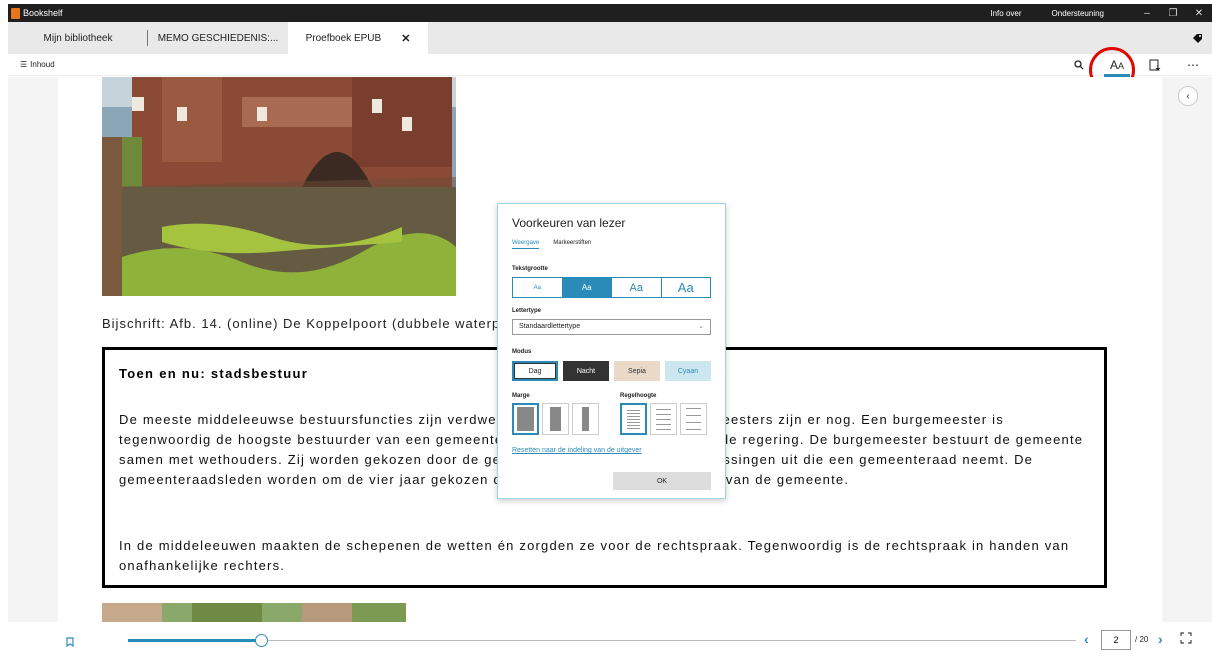 This screenshot has width=1212, height=658. I want to click on bookmarks-list-button, so click(1155, 65).